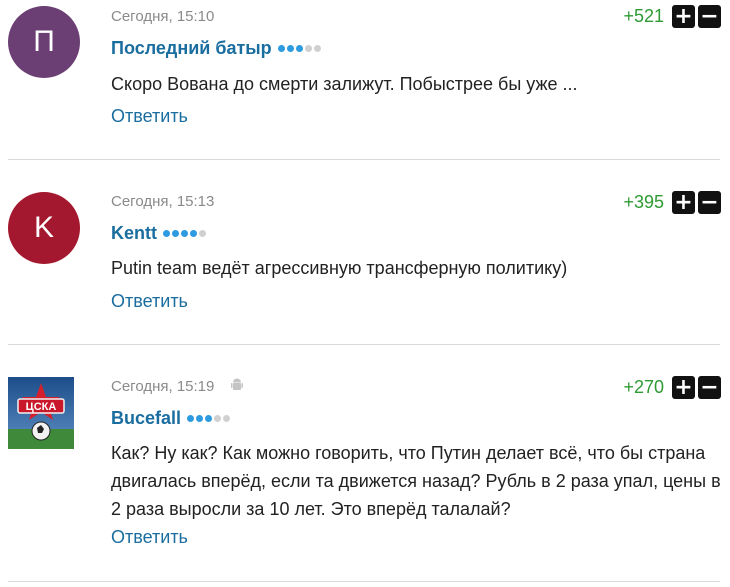  I want to click on avatar: П, so click(44, 42).